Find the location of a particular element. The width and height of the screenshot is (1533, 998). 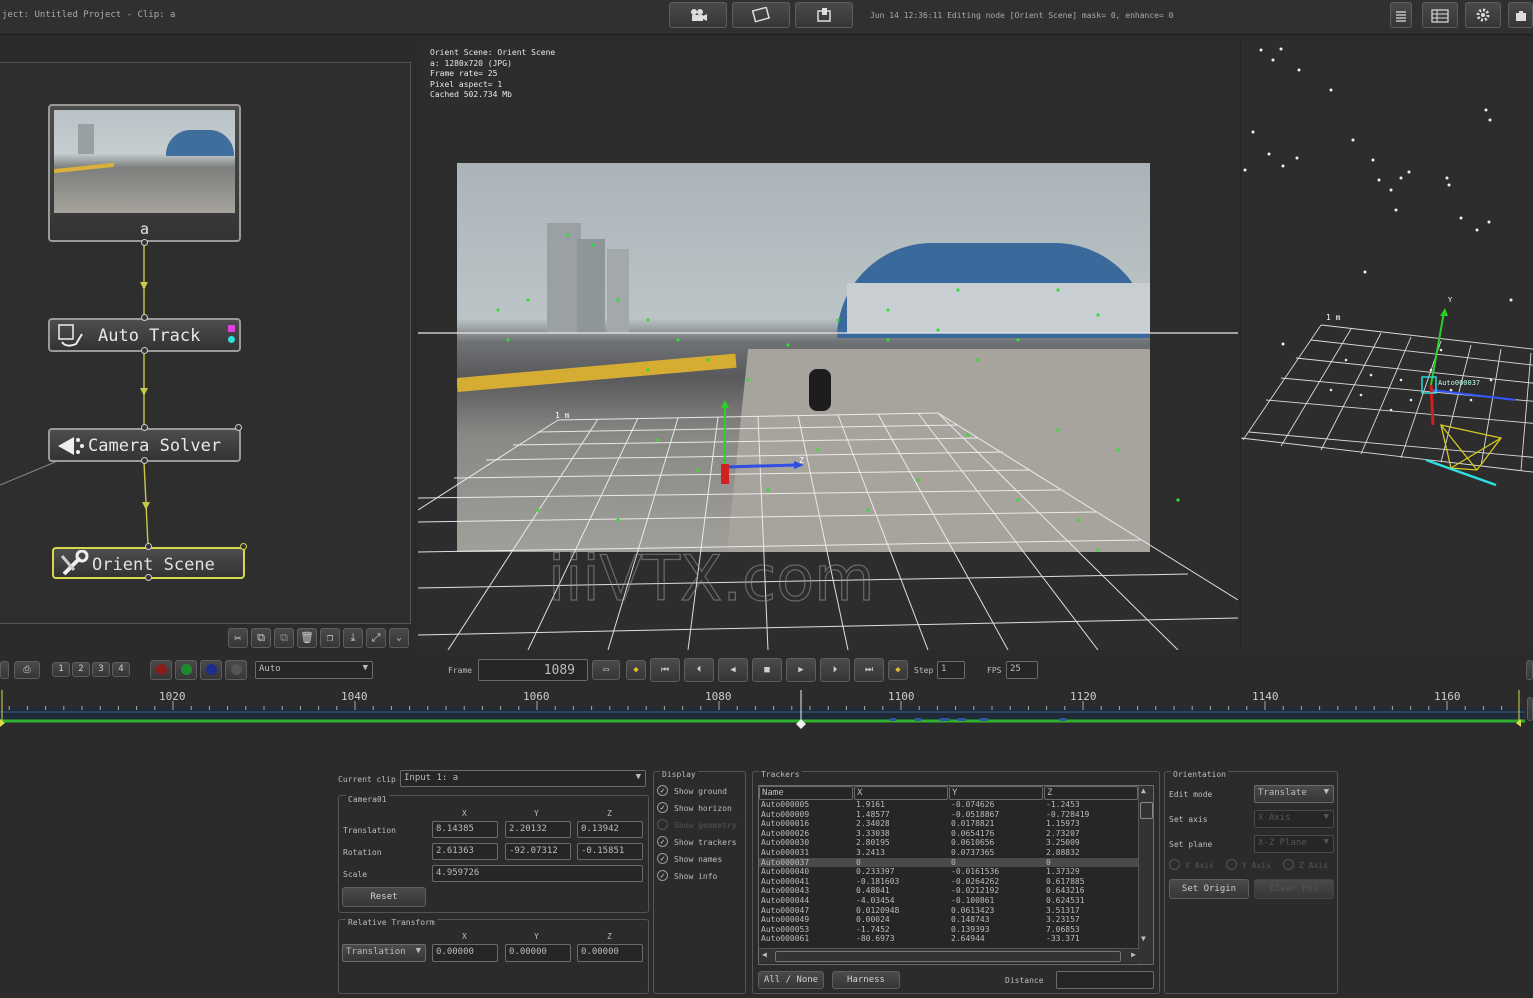

view-4-button: 4 is located at coordinates (121, 669).